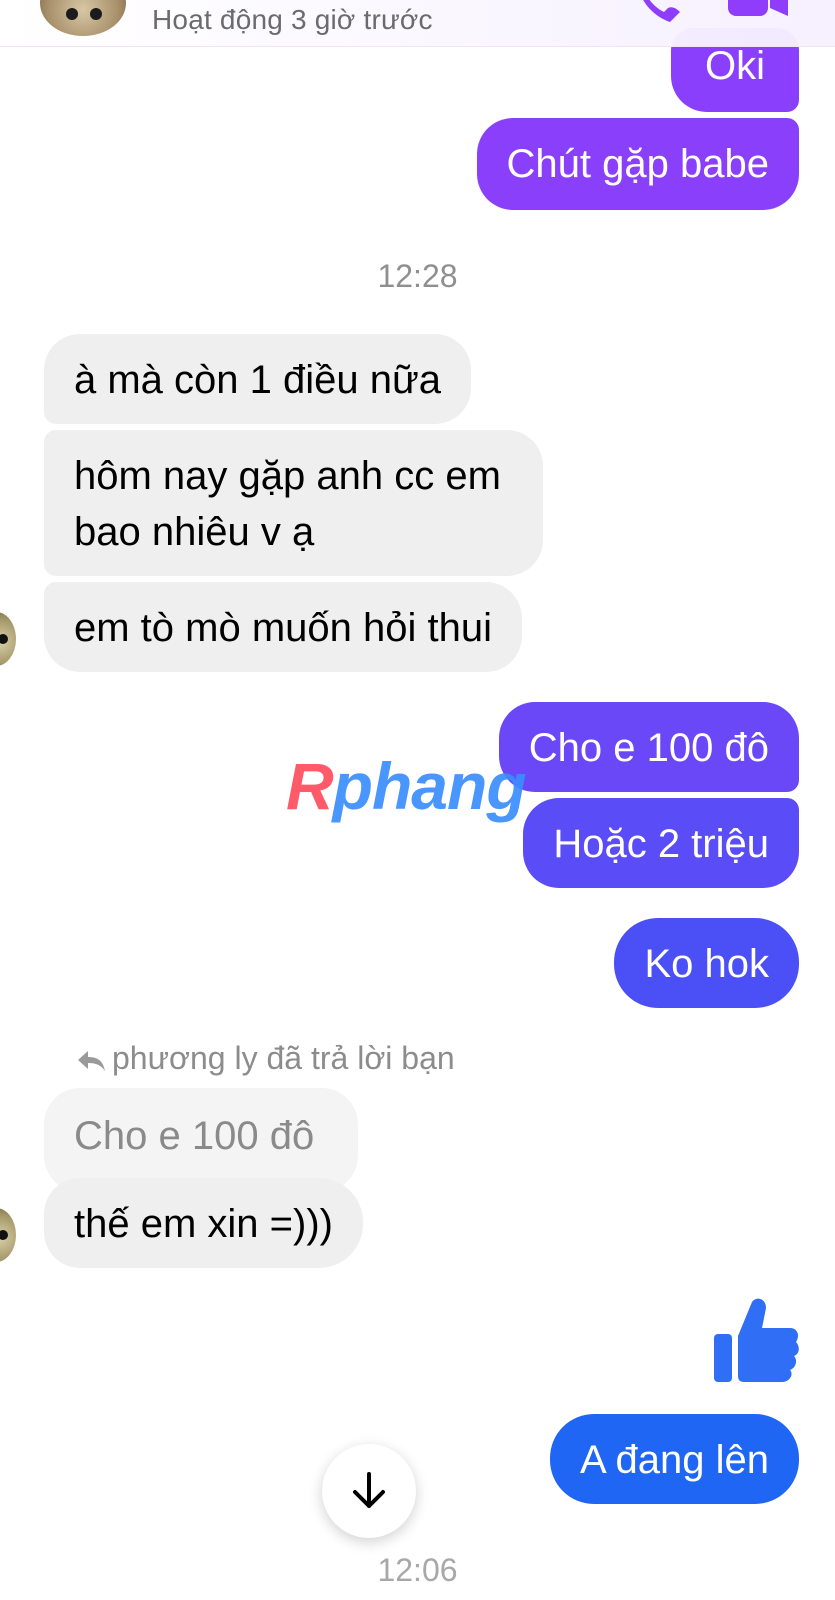 The height and width of the screenshot is (1600, 835). I want to click on timestamp: 12:06, so click(417, 1570).